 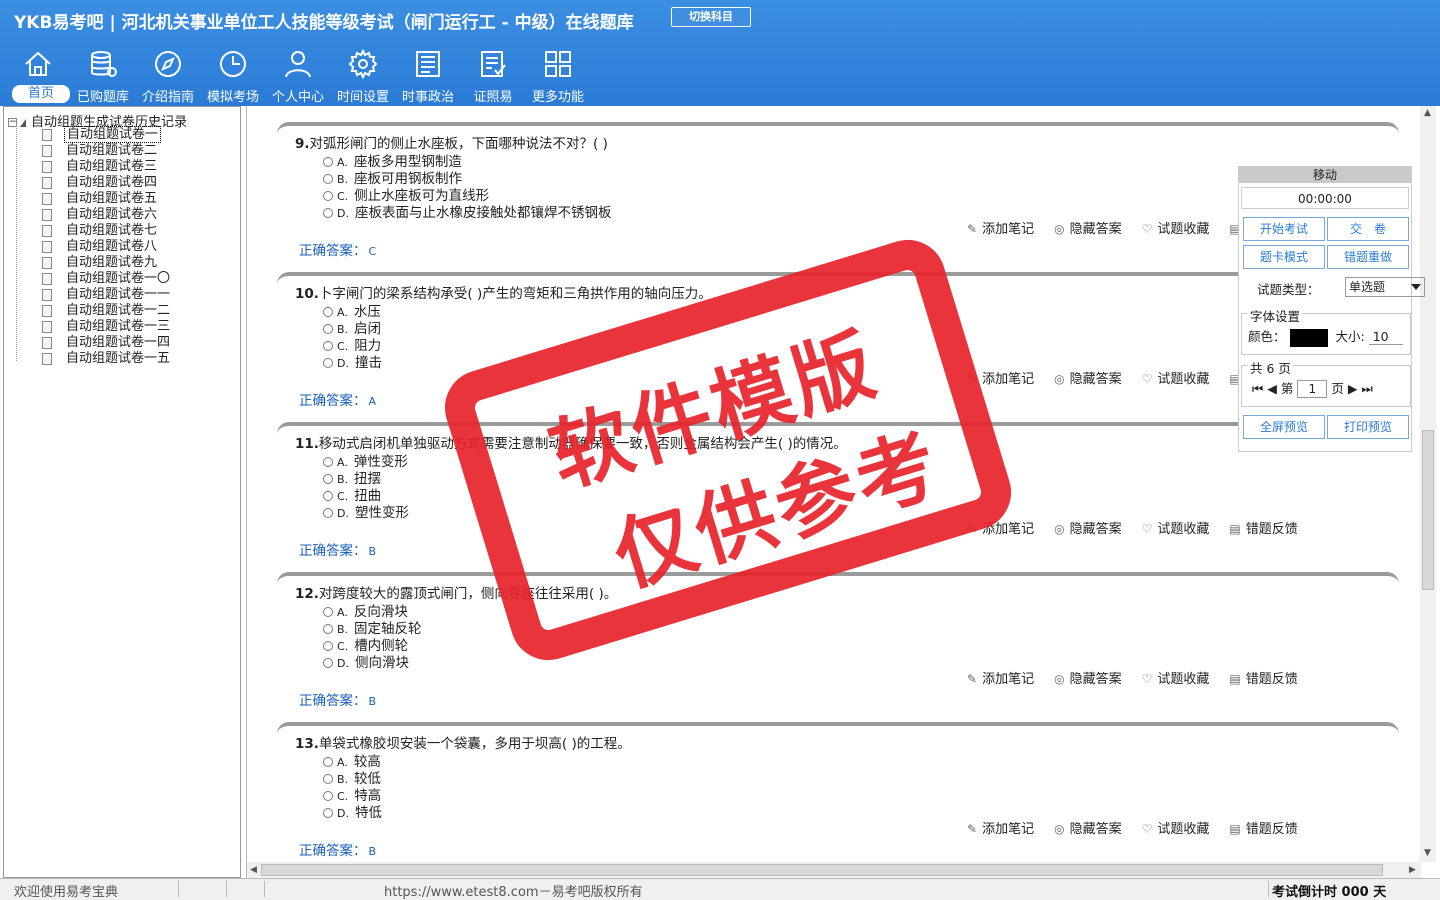 What do you see at coordinates (107, 263) in the screenshot?
I see `tree-item: 自动组题试卷九` at bounding box center [107, 263].